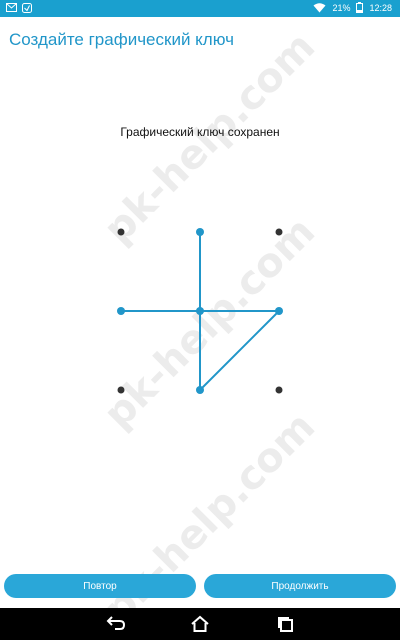 Image resolution: width=400 pixels, height=640 pixels. Describe the element at coordinates (286, 624) in the screenshot. I see `recents-icon` at that location.